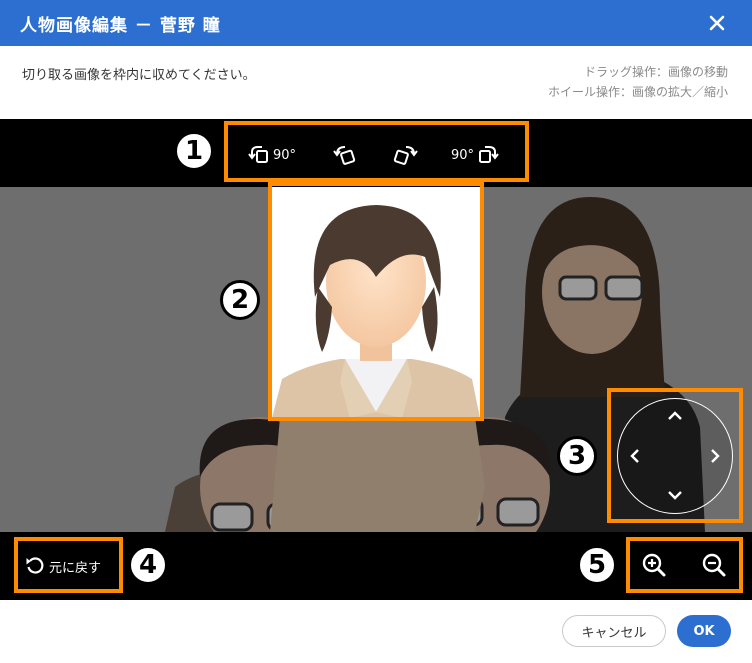 This screenshot has height=663, width=752. I want to click on badge-5: 5, so click(597, 565).